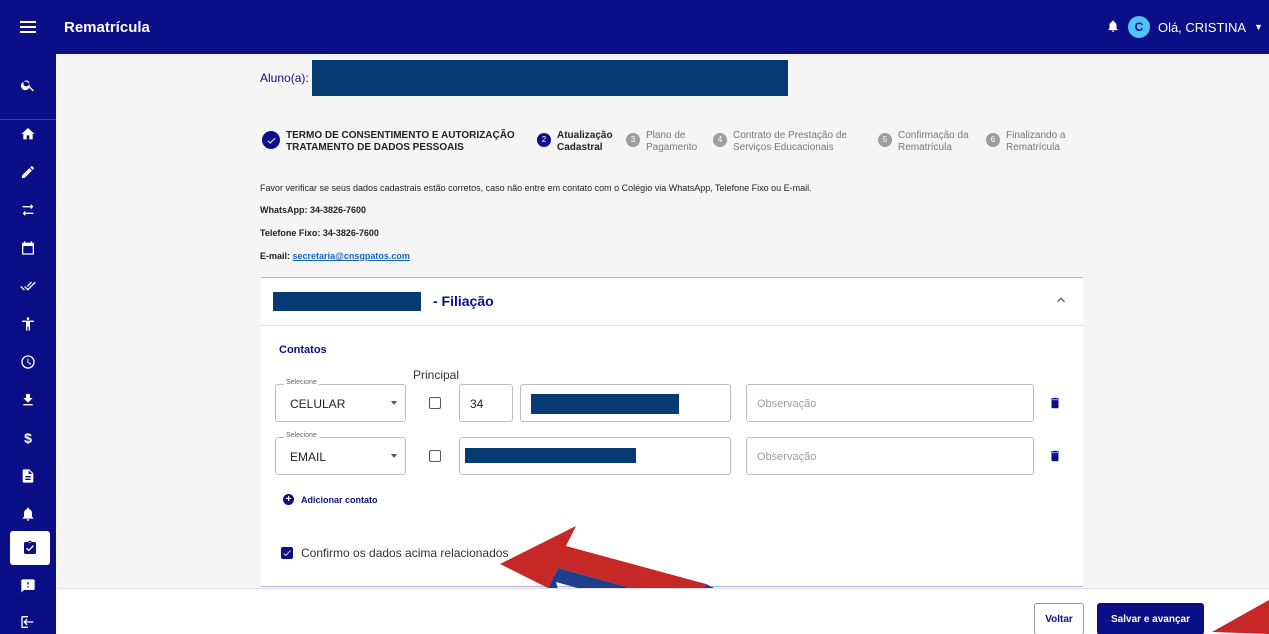 The width and height of the screenshot is (1269, 634). What do you see at coordinates (107, 27) in the screenshot?
I see `app-title: Rematrícula` at bounding box center [107, 27].